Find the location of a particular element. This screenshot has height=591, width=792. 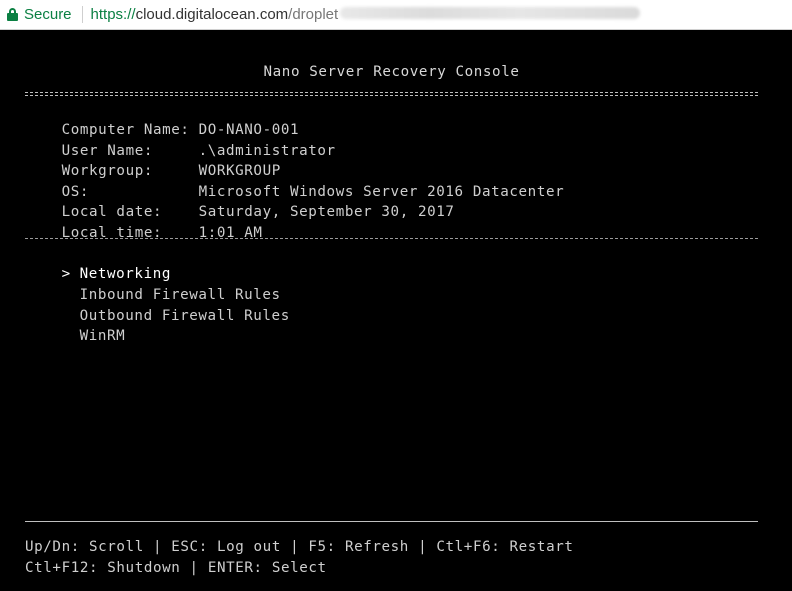

info-local-time: Local time: 1:01 AM is located at coordinates (144, 225).